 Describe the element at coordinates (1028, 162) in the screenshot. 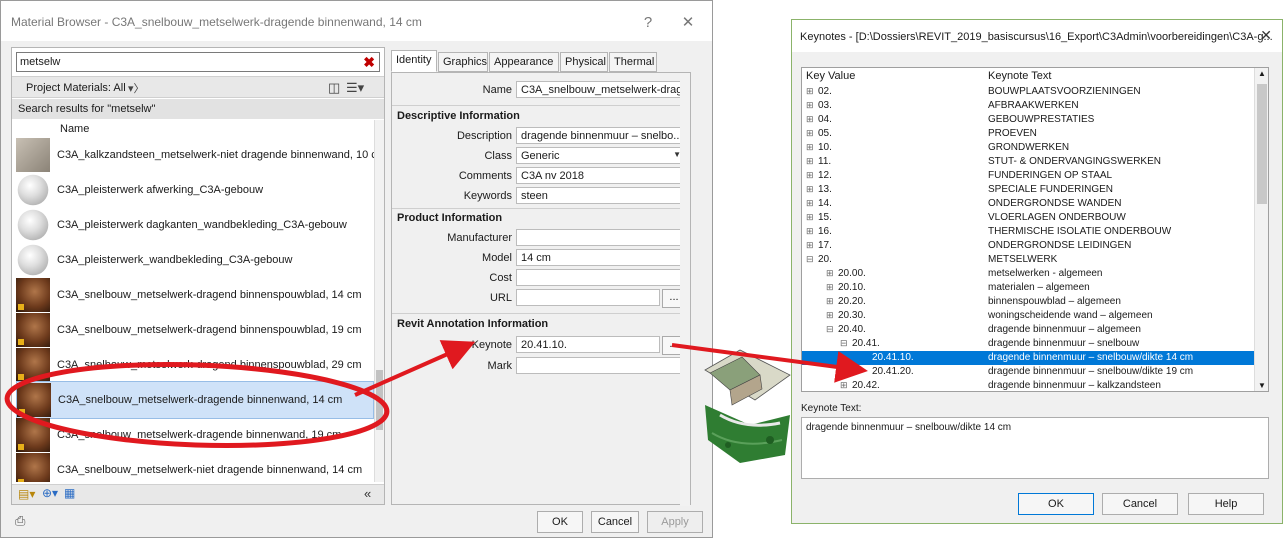

I see `keynote-tree-row: ⊞ 11. STUT- & ONDERVANGINGSWERKEN` at that location.